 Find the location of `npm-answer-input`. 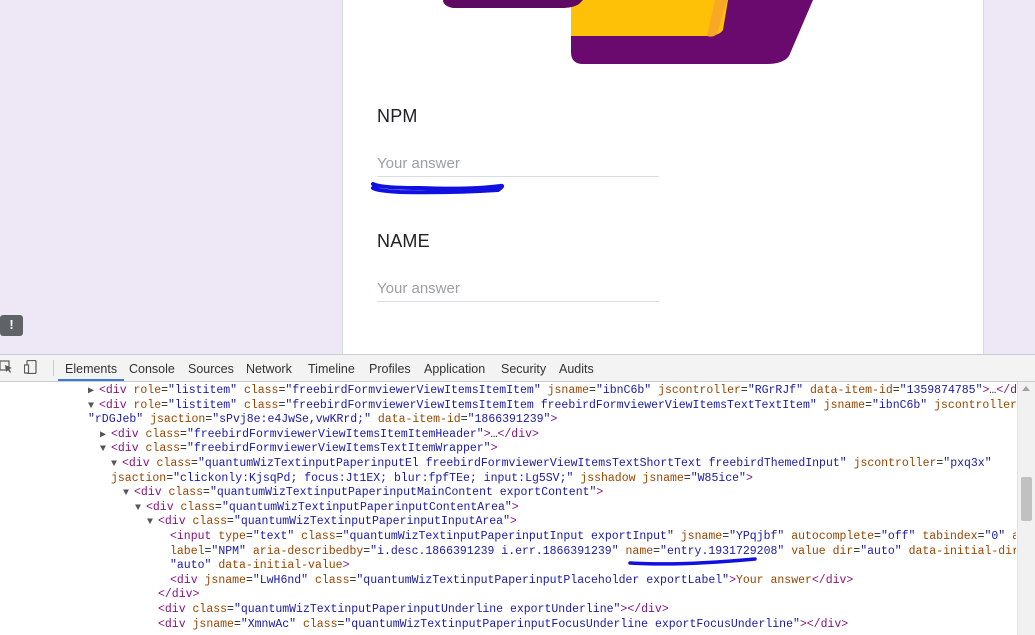

npm-answer-input is located at coordinates (518, 163).